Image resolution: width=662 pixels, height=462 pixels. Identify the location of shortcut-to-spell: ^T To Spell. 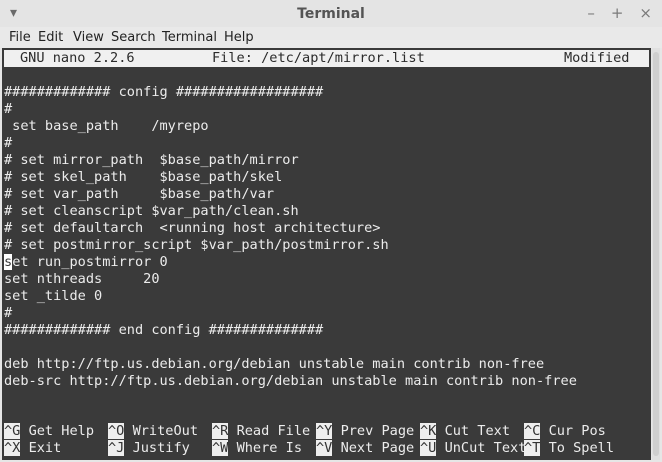
(569, 448).